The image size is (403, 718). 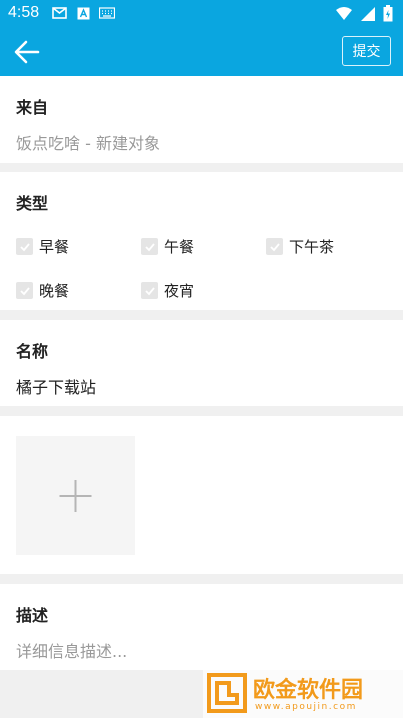 What do you see at coordinates (32, 615) in the screenshot?
I see `description-label: 描述` at bounding box center [32, 615].